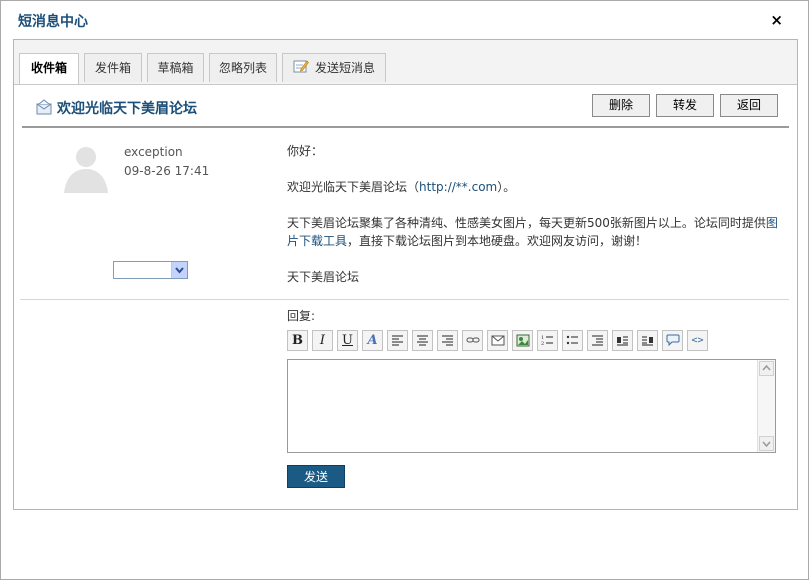  What do you see at coordinates (622, 340) in the screenshot?
I see `indent-left-icon` at bounding box center [622, 340].